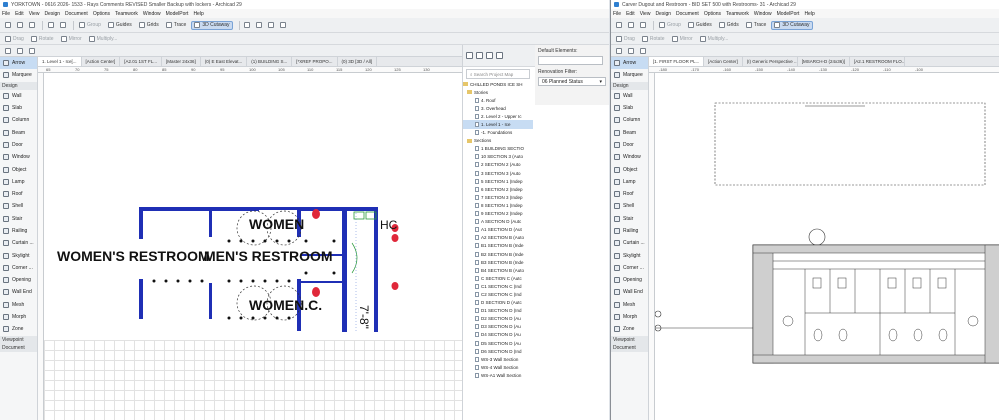 This screenshot has height=420, width=999. I want to click on section-item: 10 SECTION 3 (Auto, so click(498, 157).